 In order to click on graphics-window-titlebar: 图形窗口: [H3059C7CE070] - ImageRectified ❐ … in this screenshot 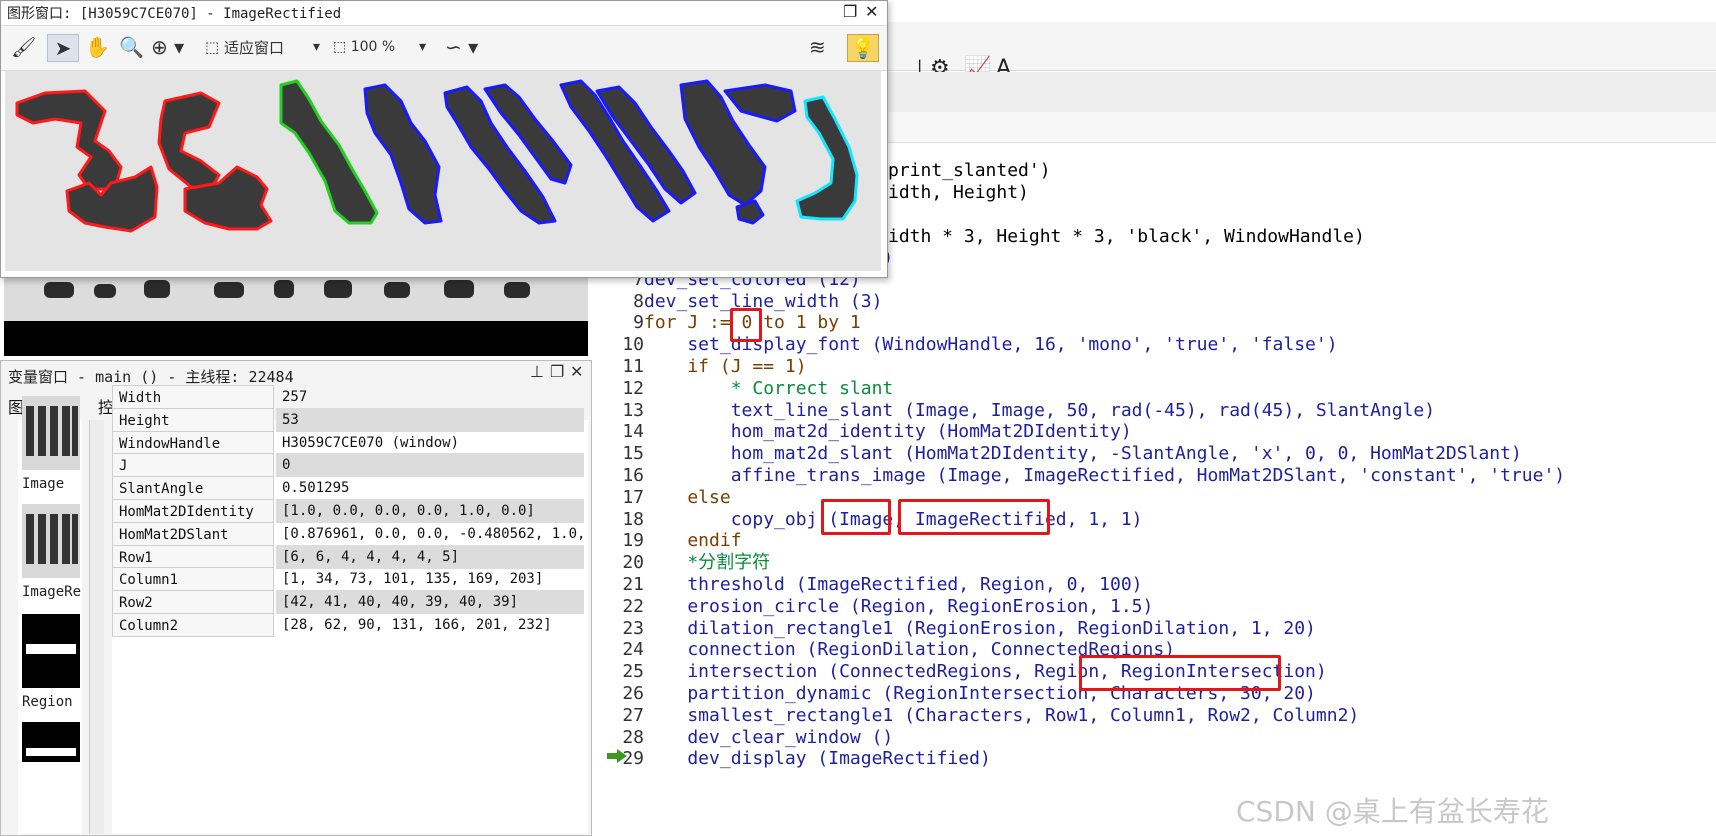, I will do `click(444, 12)`.